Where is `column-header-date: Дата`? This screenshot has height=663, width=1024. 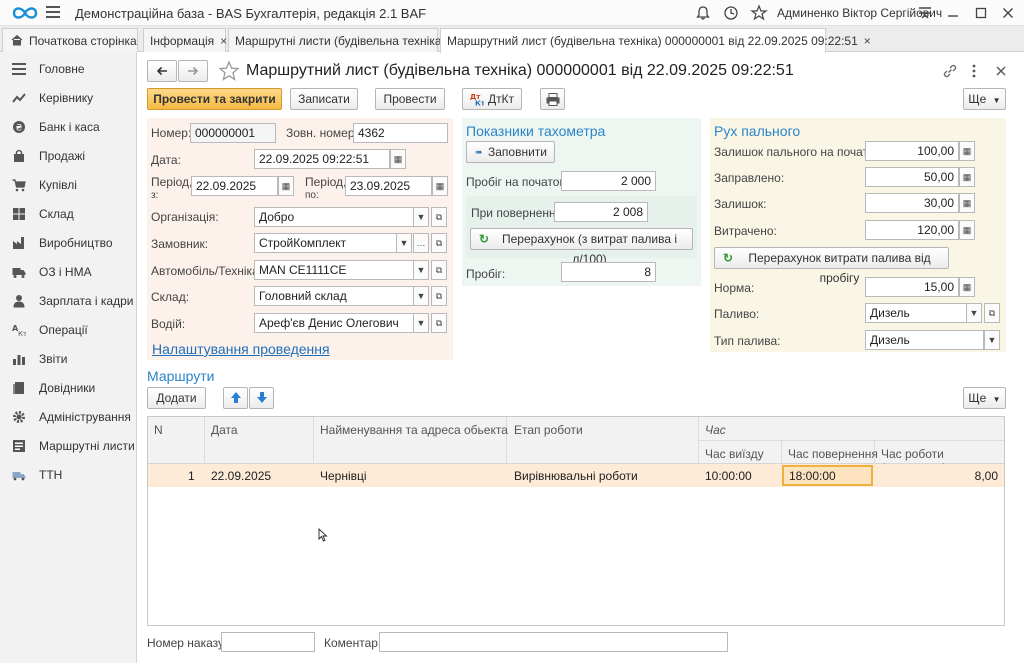 column-header-date: Дата is located at coordinates (224, 430).